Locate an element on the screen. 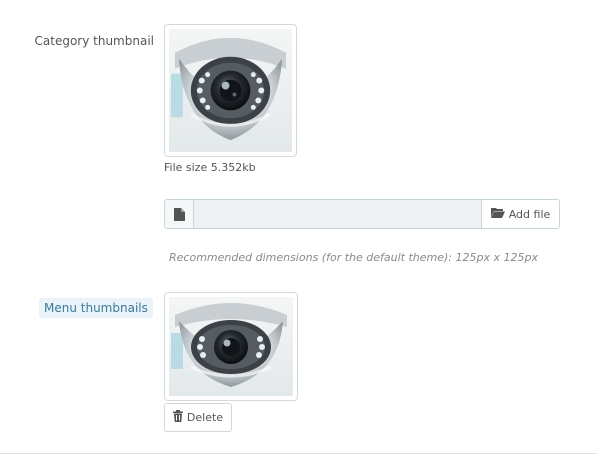  menu-thumbnail-image is located at coordinates (231, 346).